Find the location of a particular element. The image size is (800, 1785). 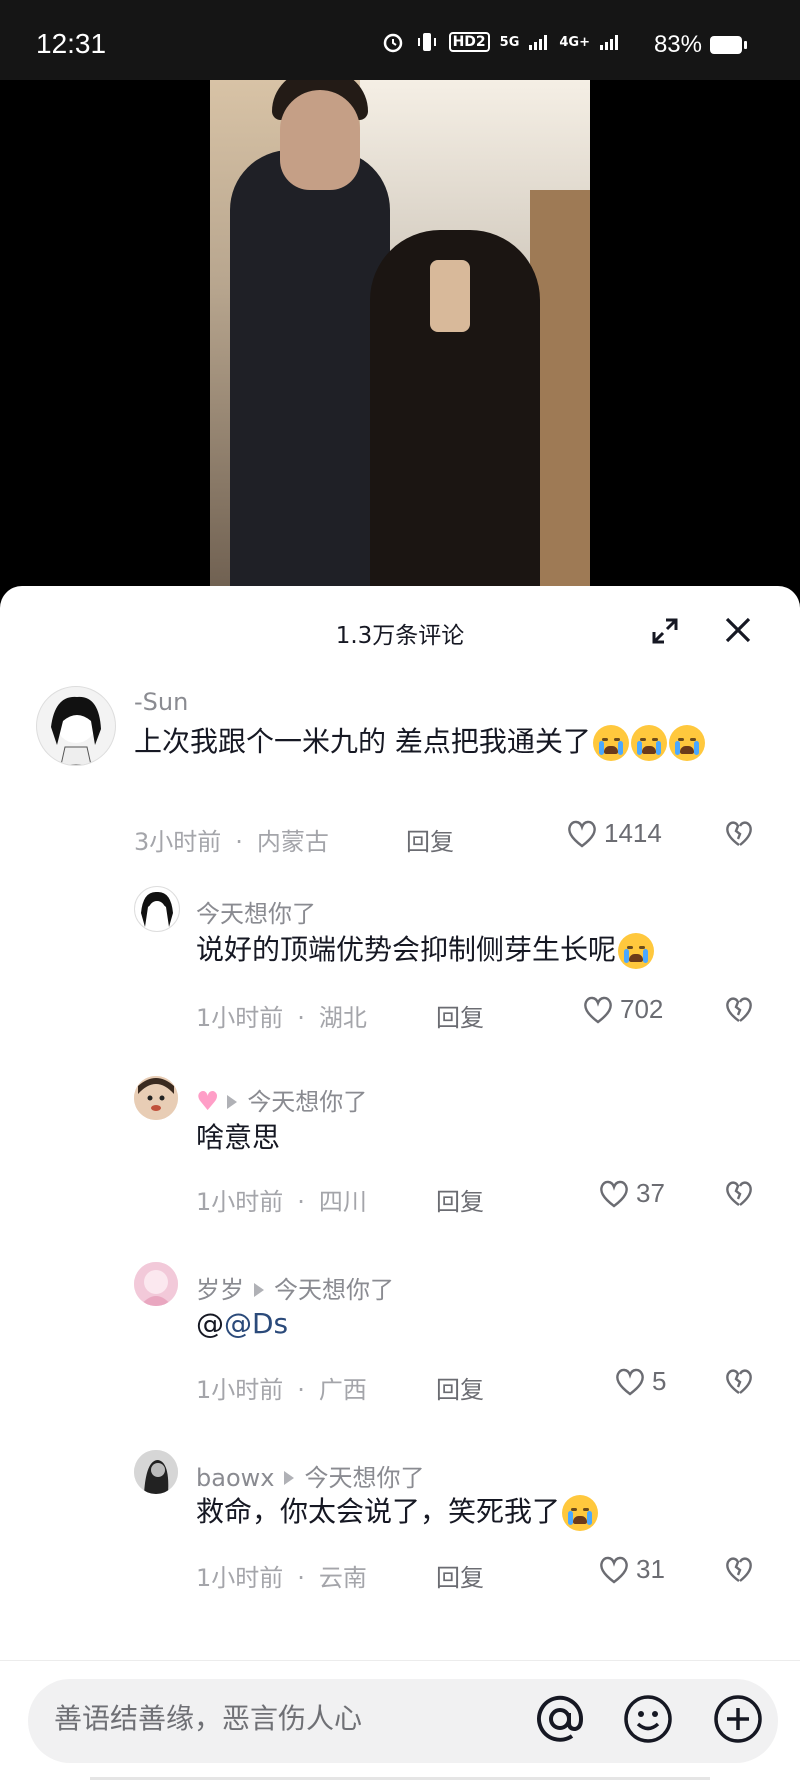

at-icon is located at coordinates (560, 1719).